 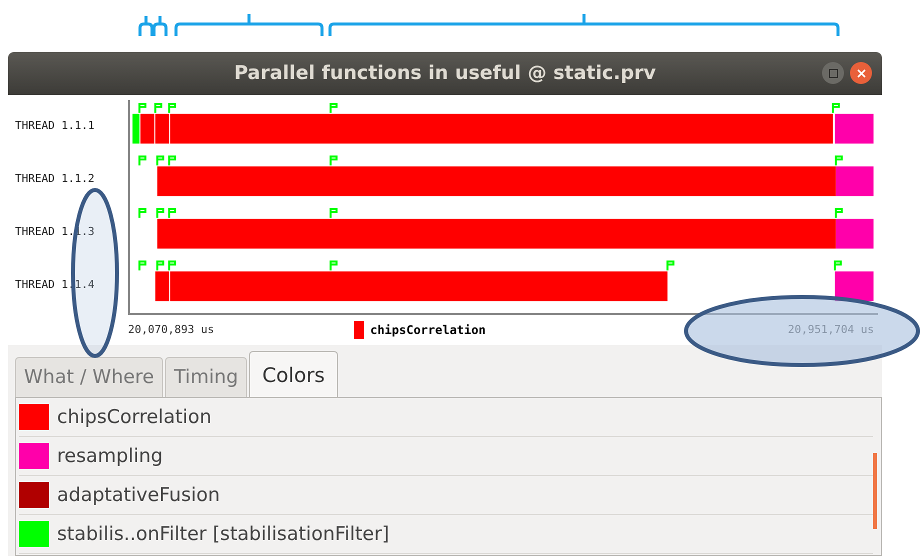 I want to click on tab: Colors, so click(x=293, y=374).